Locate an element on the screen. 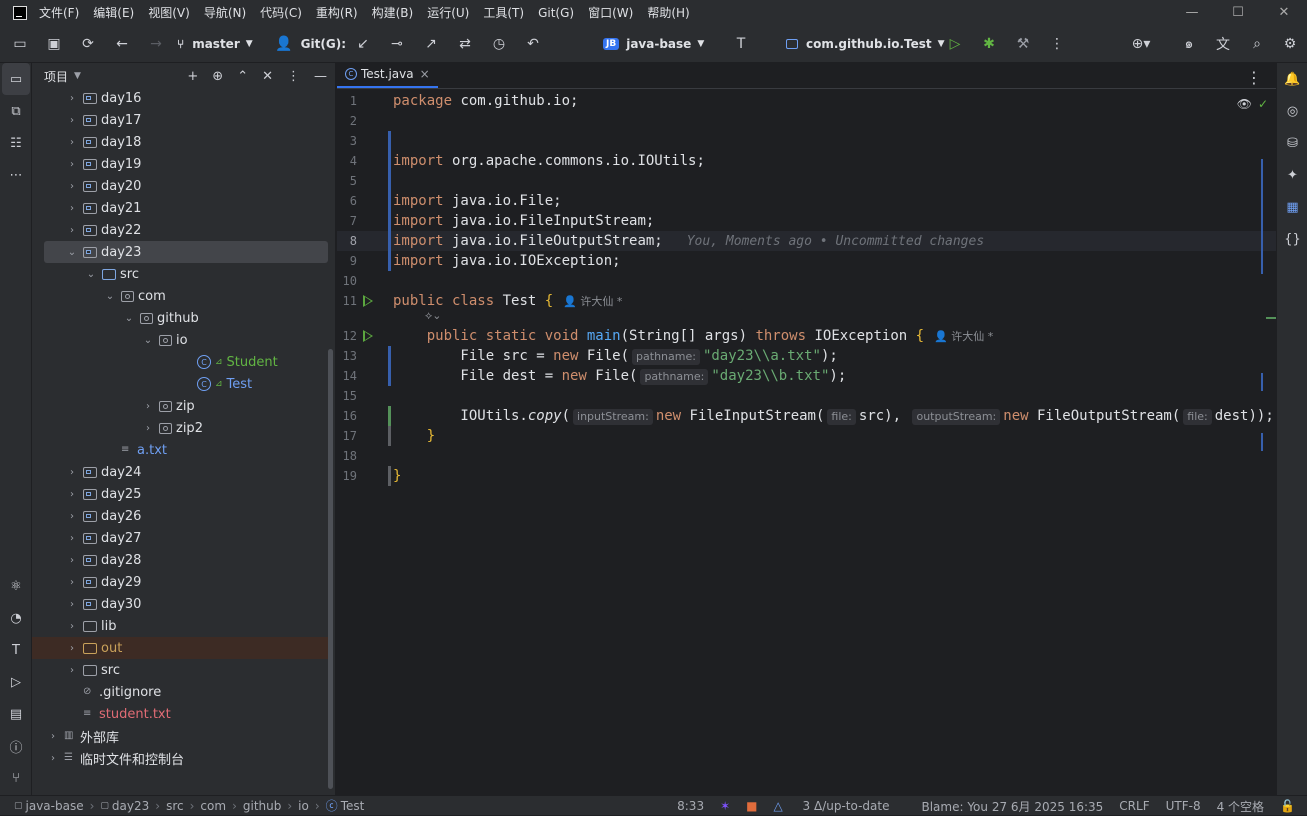  breadcrumb-item: src is located at coordinates (175, 806).